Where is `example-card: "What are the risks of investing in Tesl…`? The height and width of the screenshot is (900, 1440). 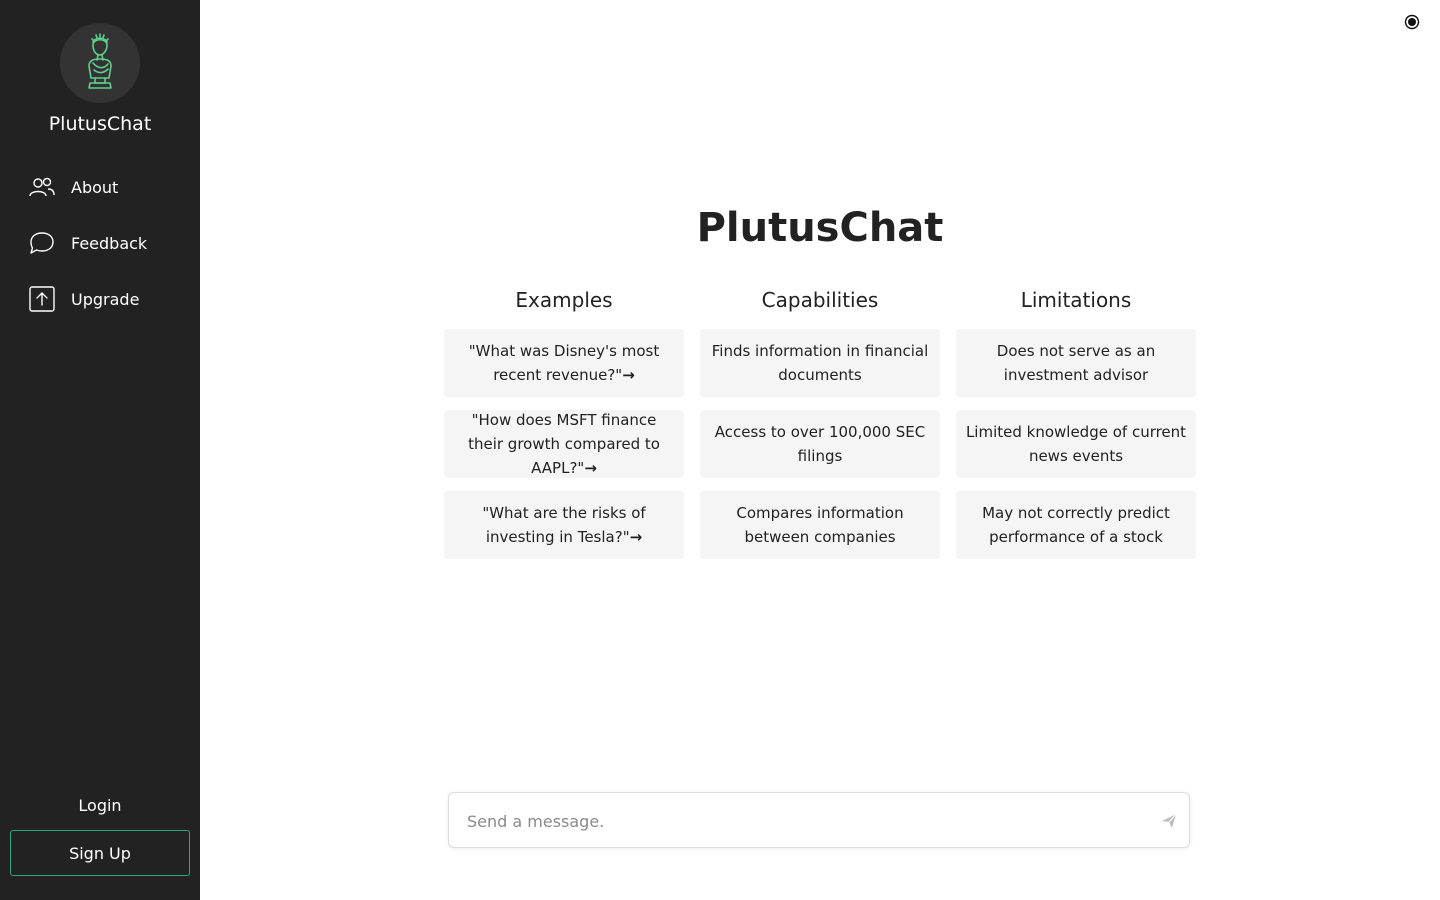
example-card: "What are the risks of investing in Tesl… is located at coordinates (564, 525).